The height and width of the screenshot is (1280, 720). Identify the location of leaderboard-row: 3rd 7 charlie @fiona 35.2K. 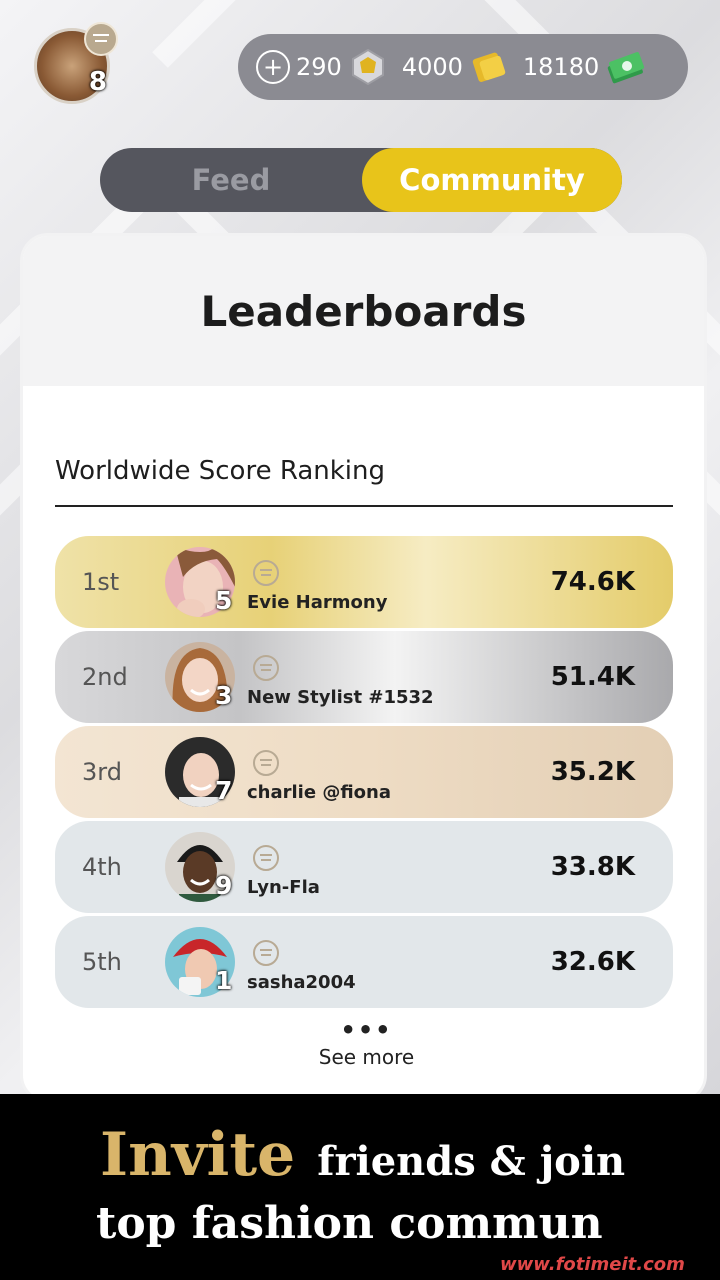
(364, 772).